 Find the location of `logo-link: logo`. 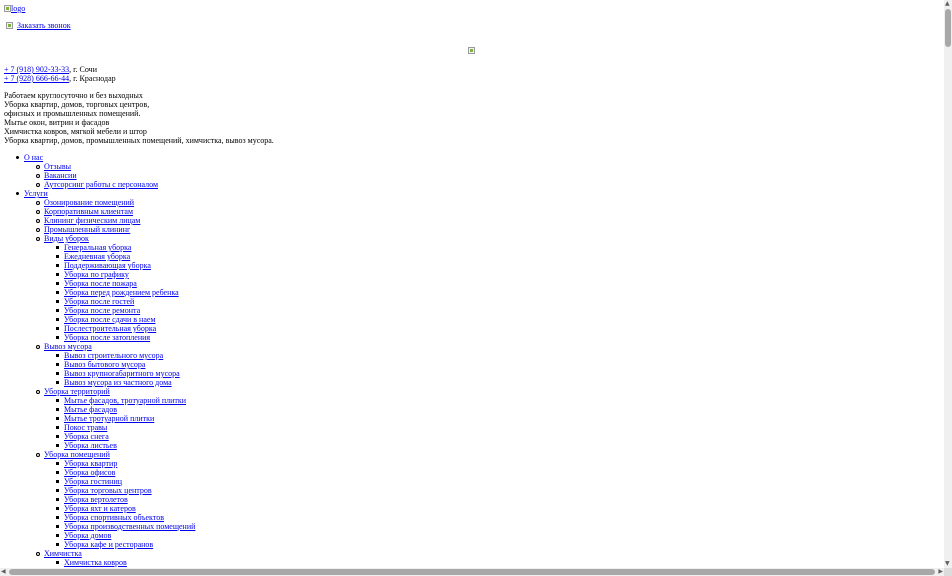

logo-link: logo is located at coordinates (14, 8).